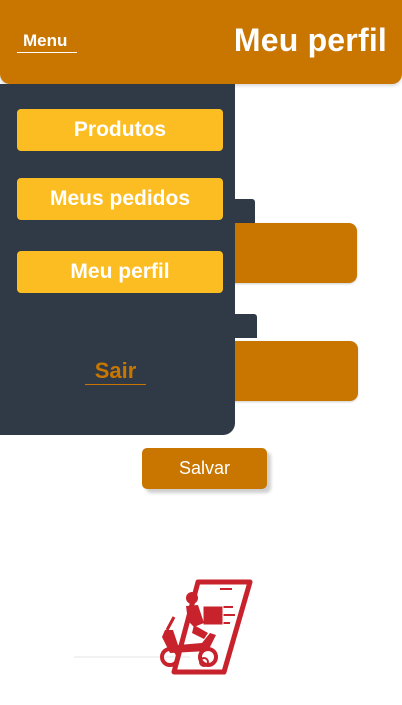  I want to click on logout-link: Sair, so click(115, 371).